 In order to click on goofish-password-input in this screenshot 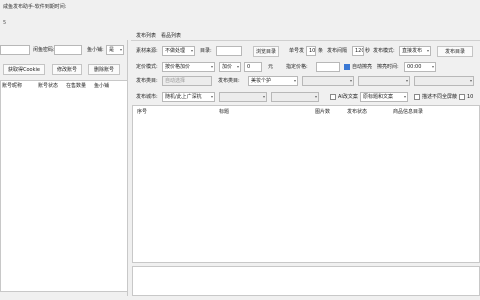, I will do `click(68, 50)`.